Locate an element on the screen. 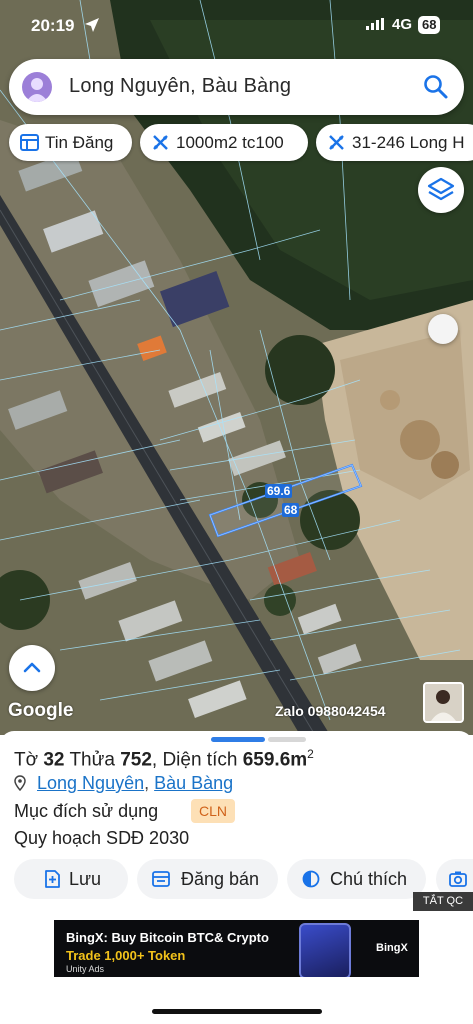 Image resolution: width=473 pixels, height=1024 pixels. network-type: 4G is located at coordinates (402, 24).